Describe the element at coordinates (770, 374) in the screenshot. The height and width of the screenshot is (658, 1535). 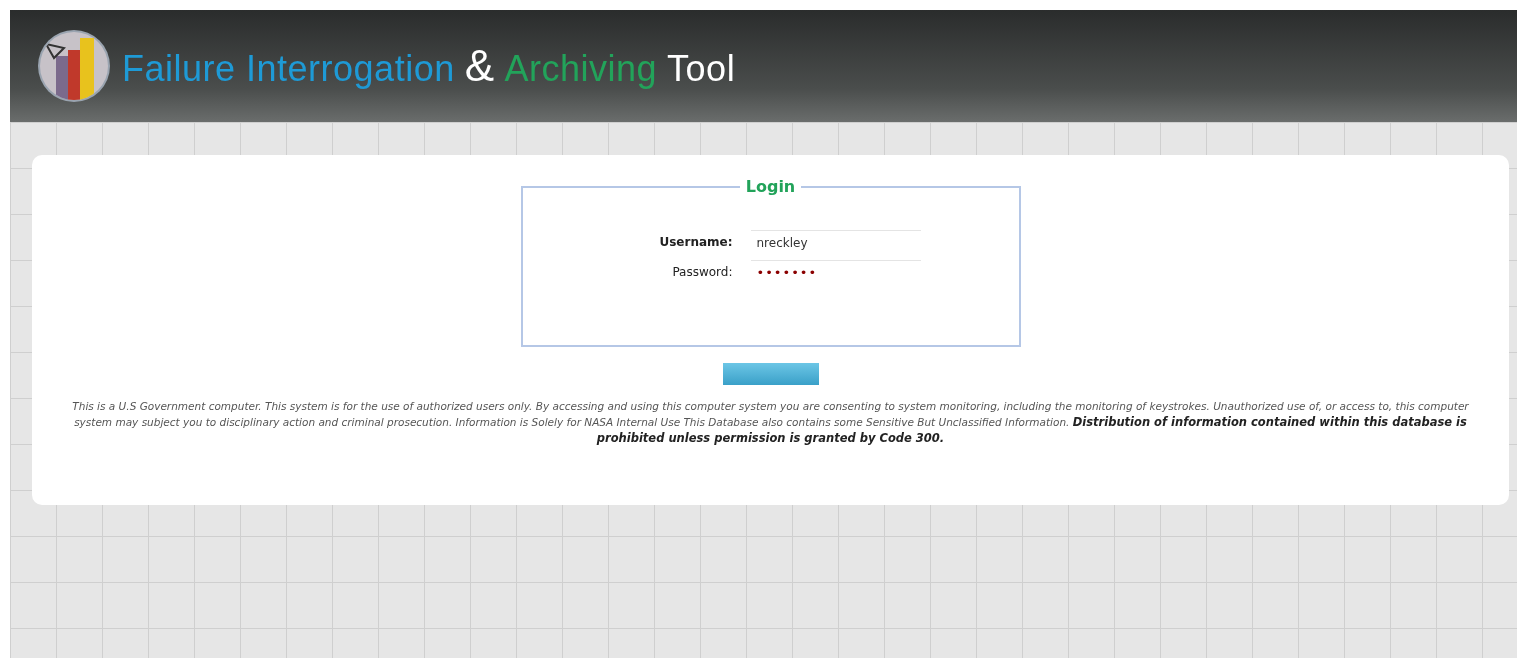
I see `login-button` at that location.